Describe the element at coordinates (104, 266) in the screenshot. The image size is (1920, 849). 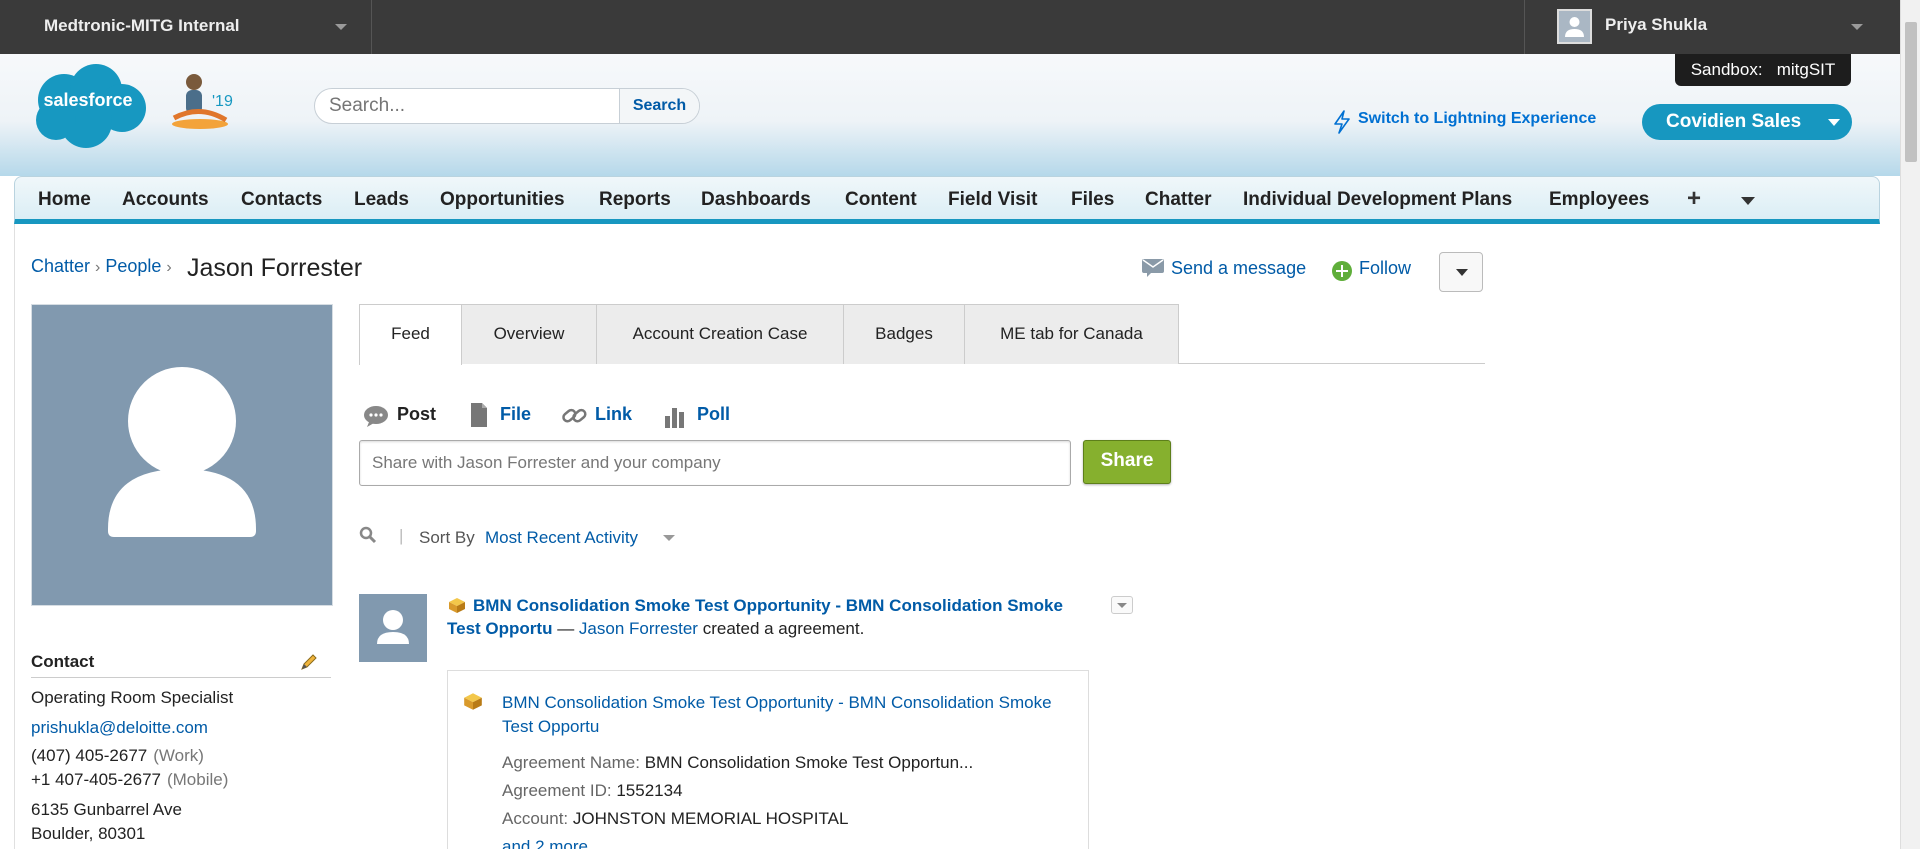
I see `breadcrumb: Chatter › People ›` at that location.